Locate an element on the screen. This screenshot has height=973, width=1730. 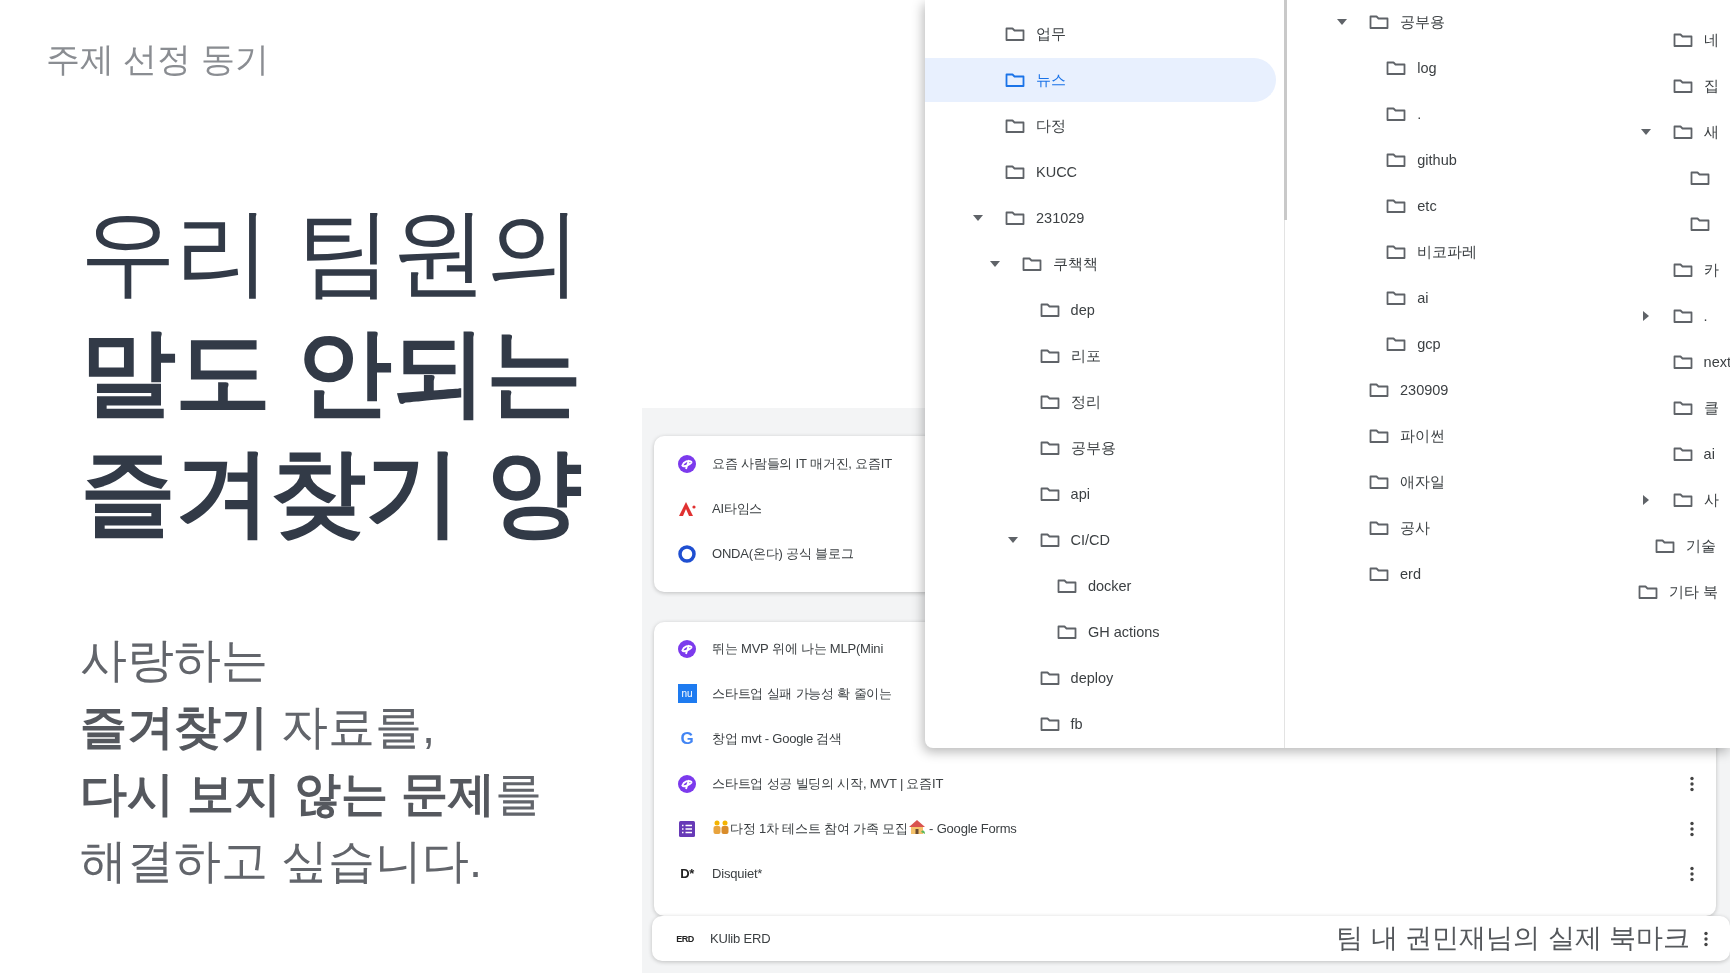
folder-item: fb is located at coordinates (1100, 724).